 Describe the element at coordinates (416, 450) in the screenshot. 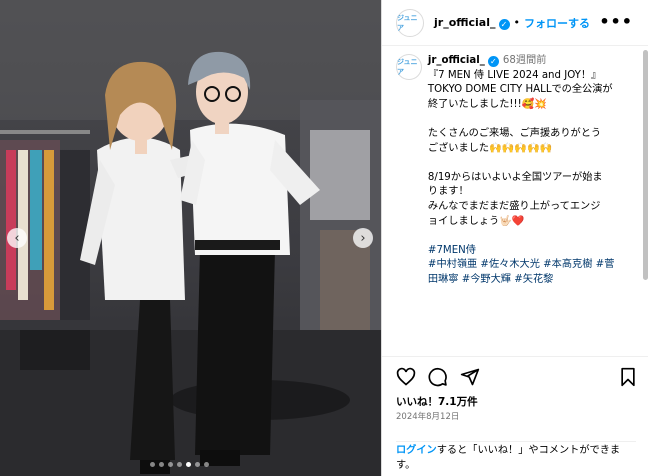

I see `login-link: ログイン` at that location.